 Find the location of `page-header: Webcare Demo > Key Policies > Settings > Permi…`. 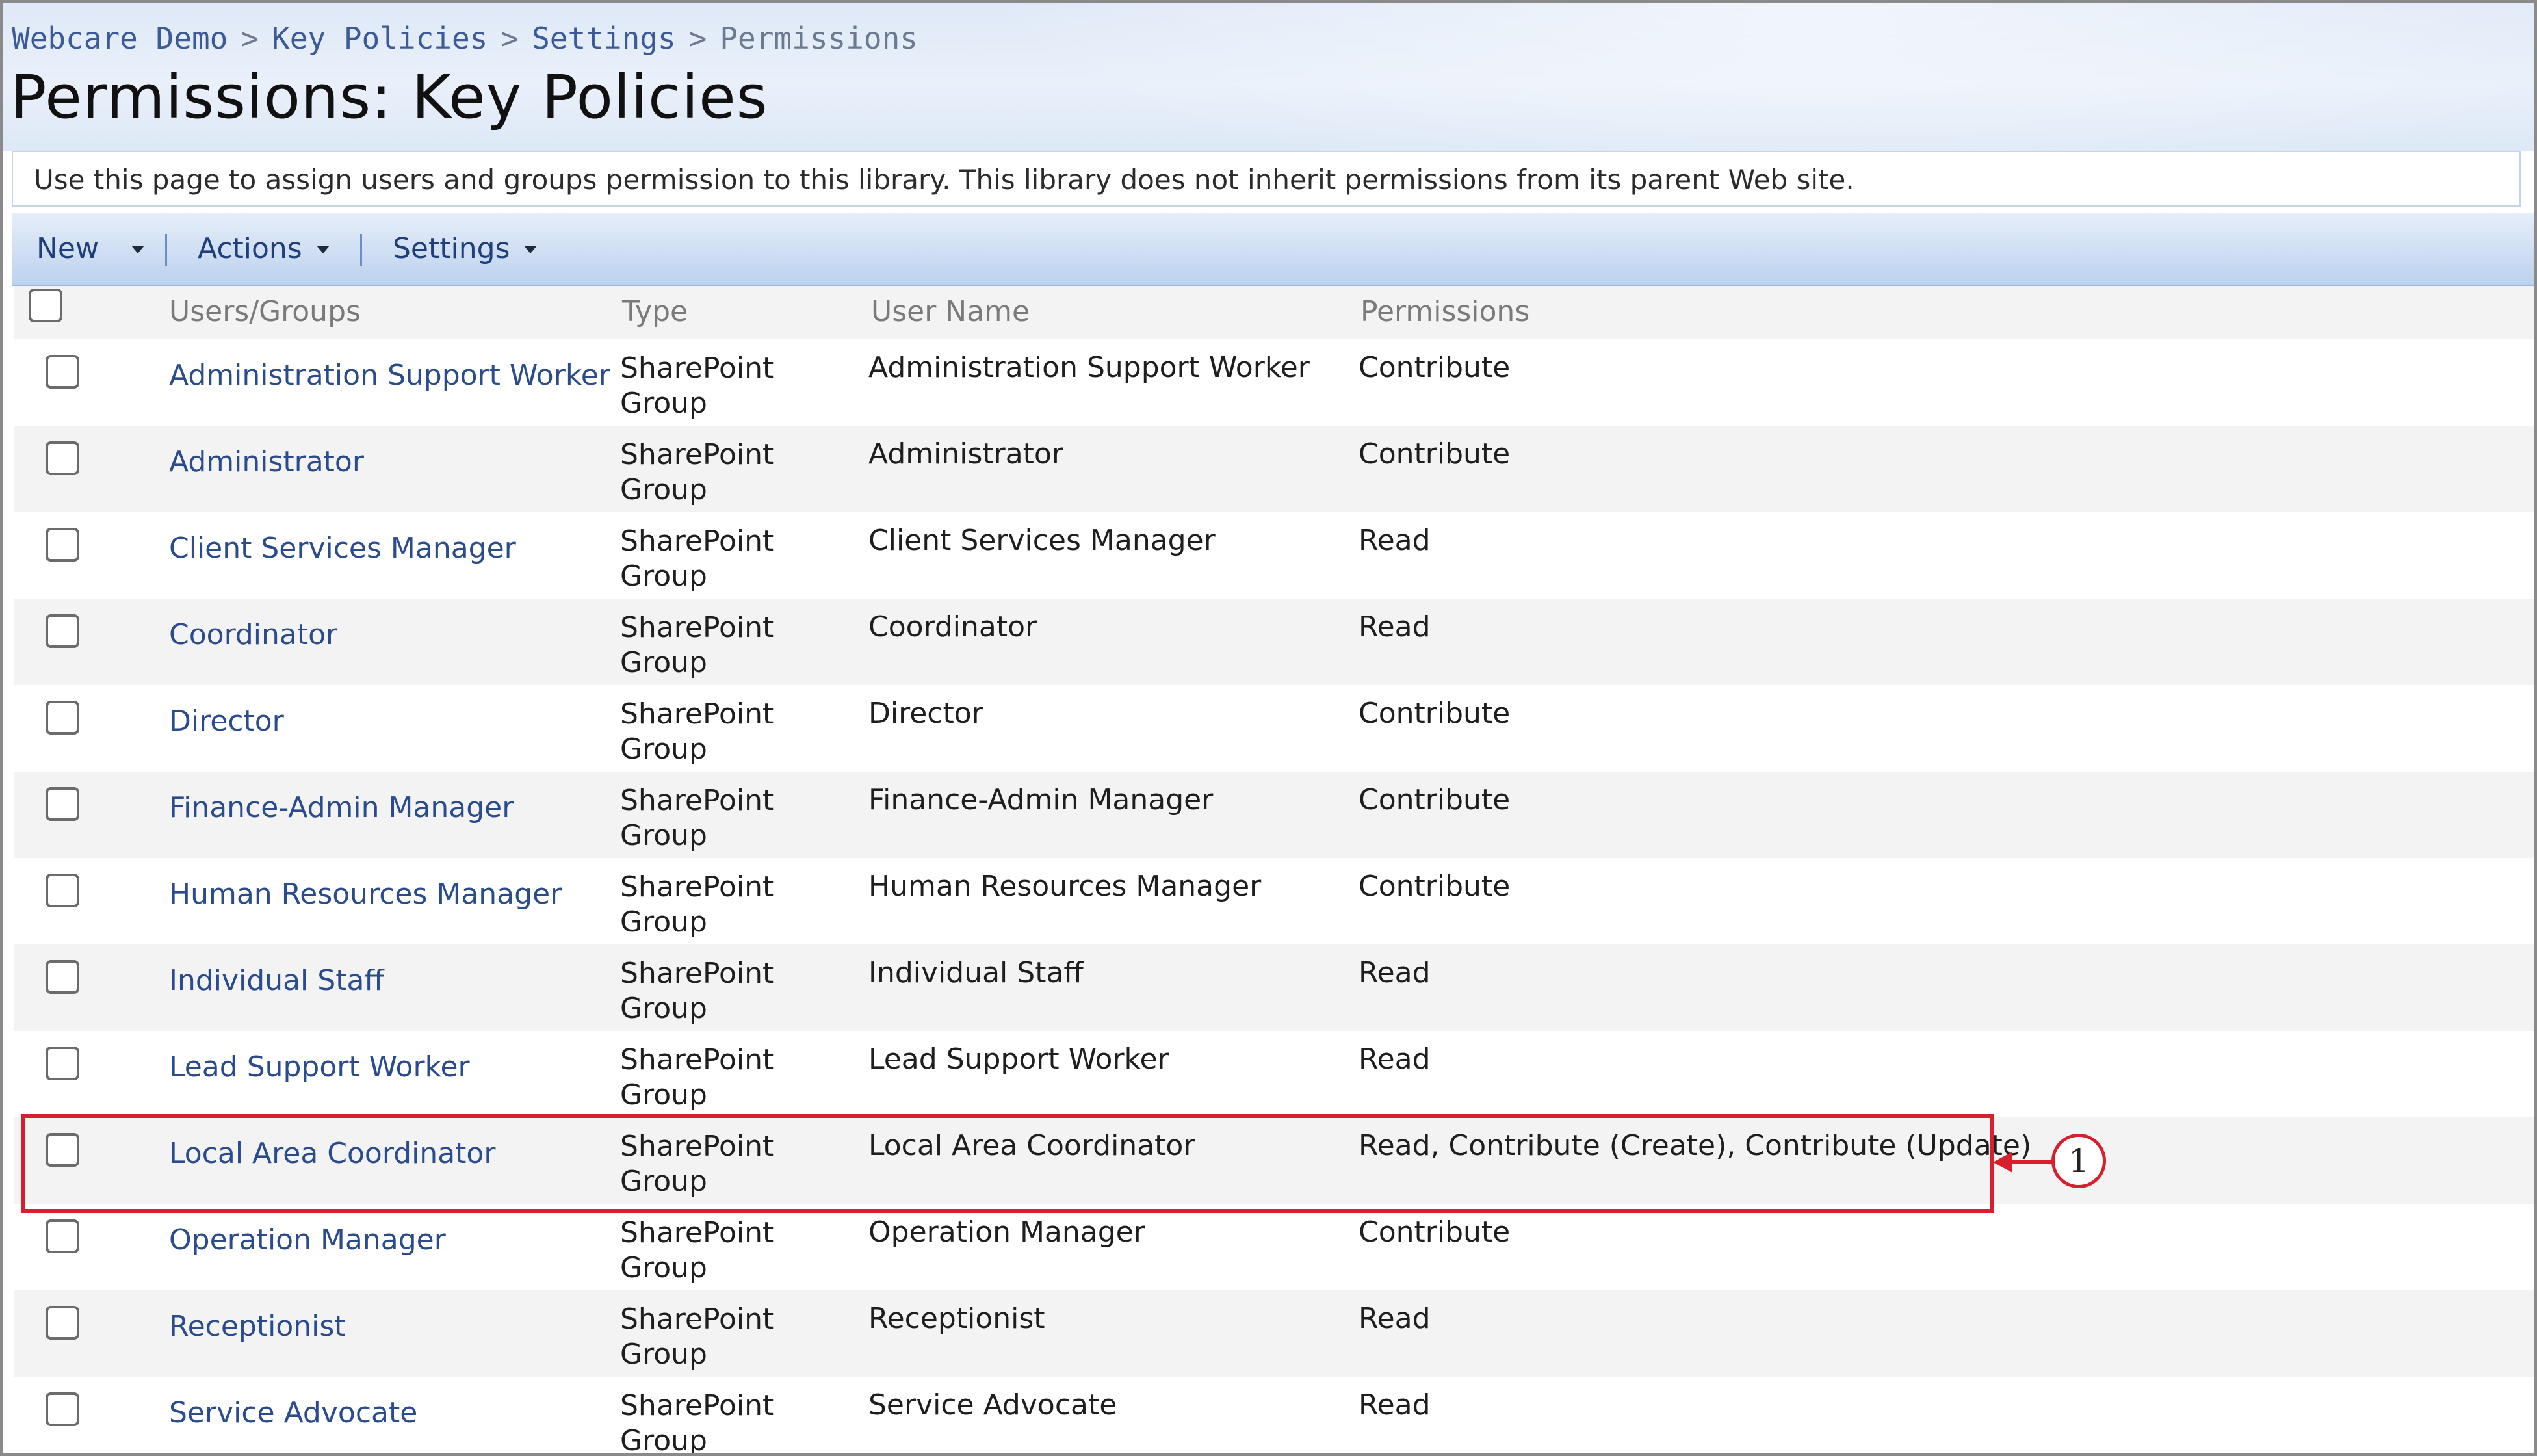

page-header: Webcare Demo > Key Policies > Settings > Permi… is located at coordinates (1268, 77).